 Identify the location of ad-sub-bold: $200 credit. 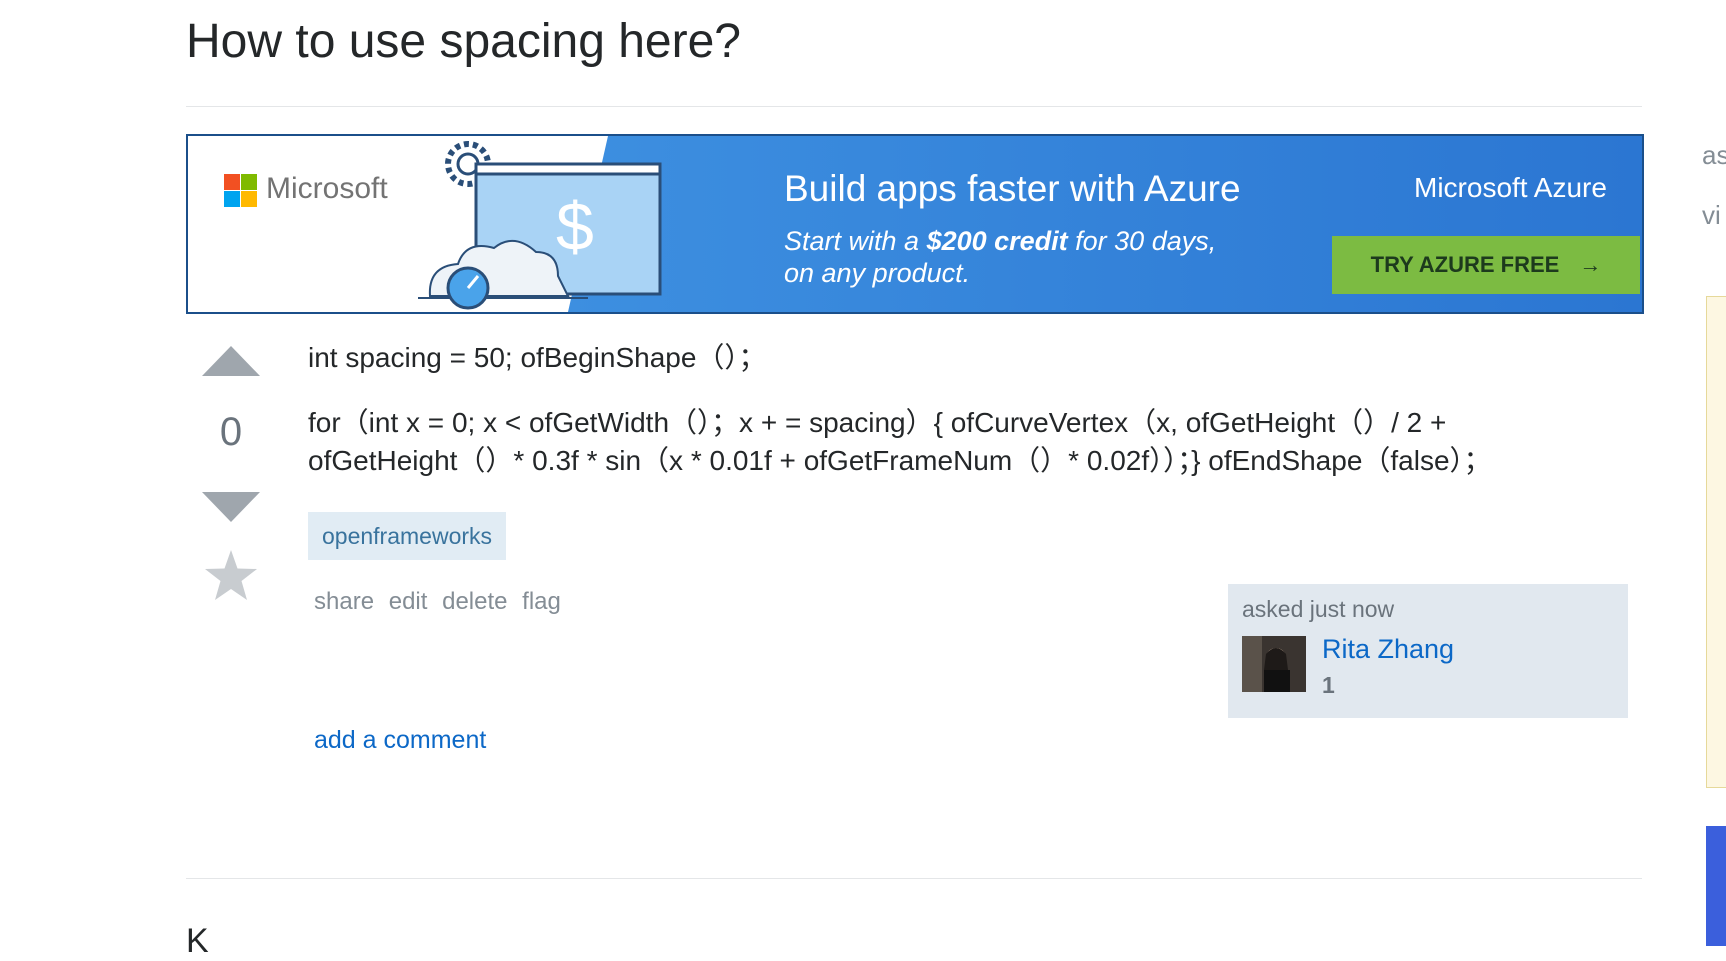
(997, 241).